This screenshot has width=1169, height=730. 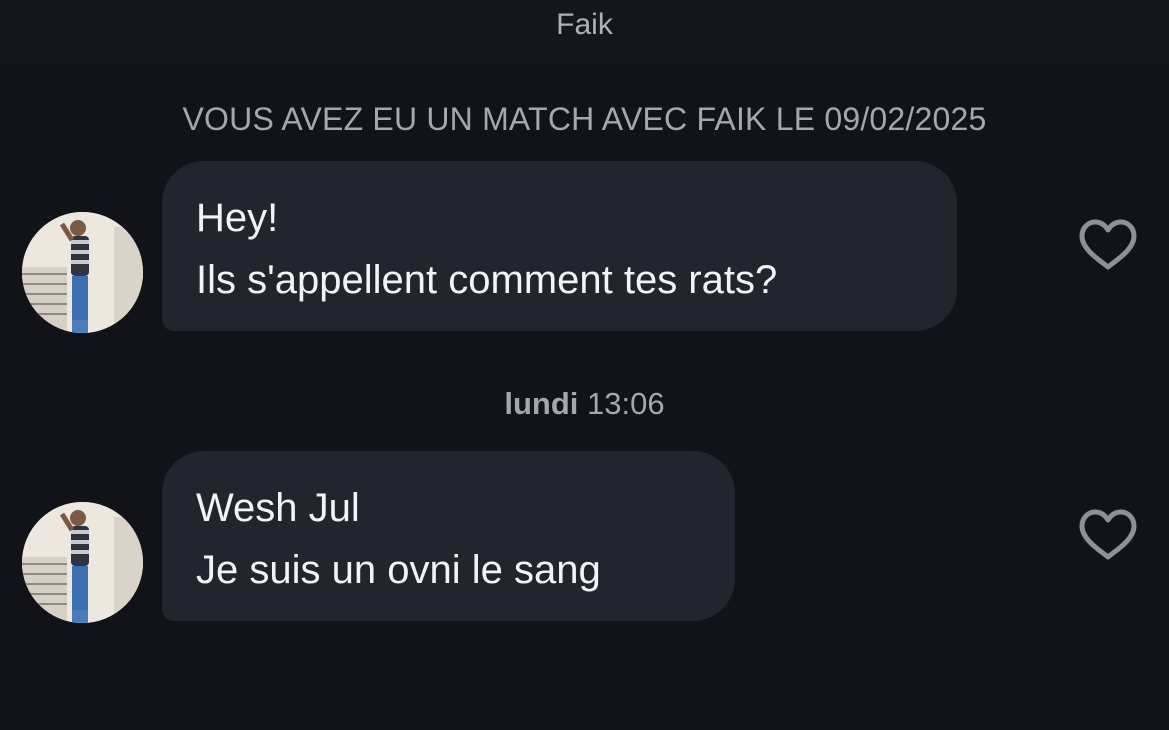 What do you see at coordinates (584, 25) in the screenshot?
I see `contact-name: Faik` at bounding box center [584, 25].